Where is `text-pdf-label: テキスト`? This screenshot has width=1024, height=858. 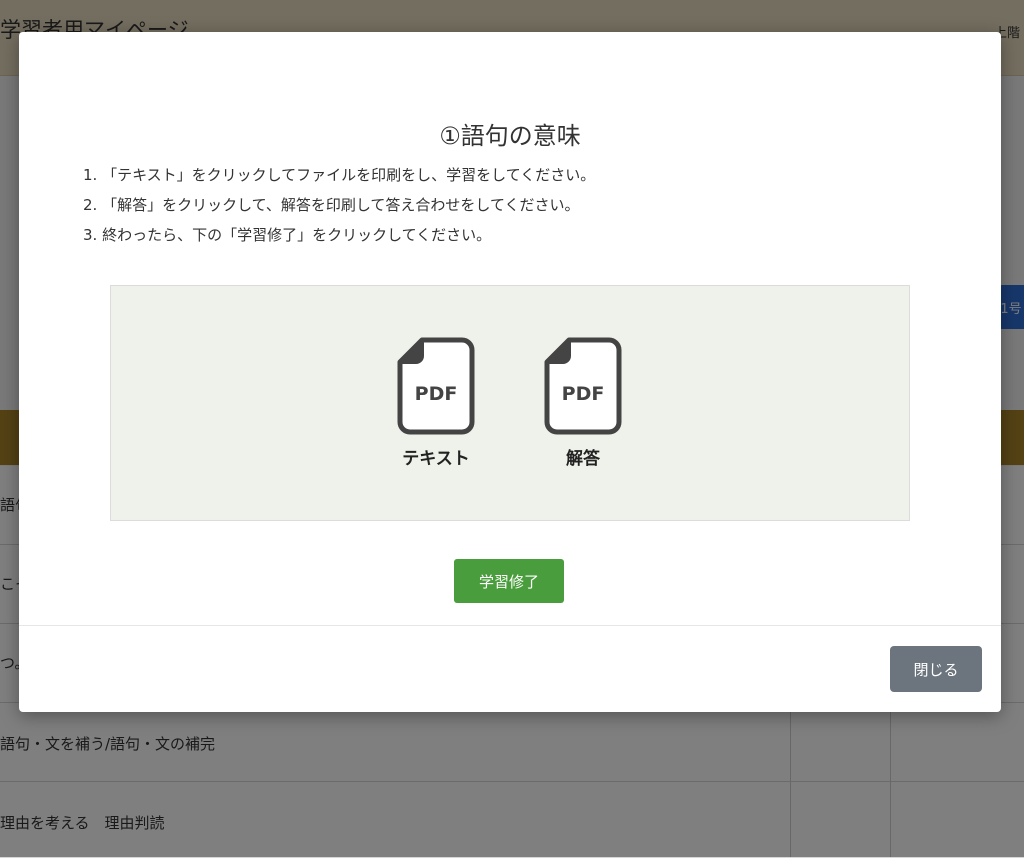
text-pdf-label: テキスト is located at coordinates (436, 459).